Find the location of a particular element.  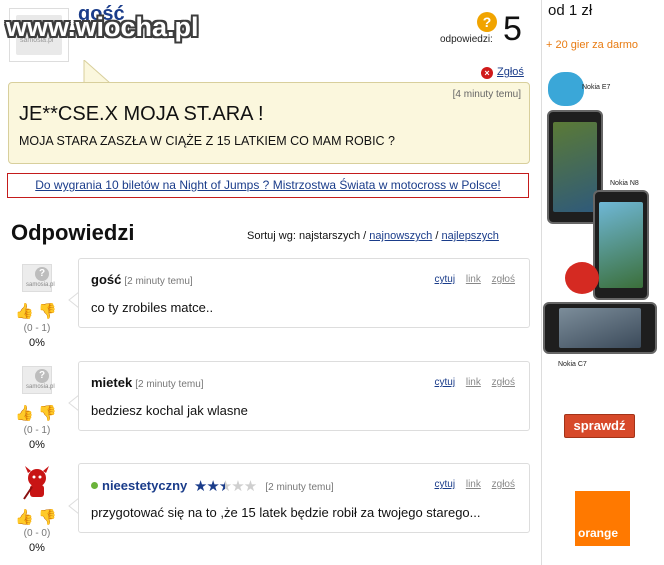

author-name: gość is located at coordinates (106, 279).